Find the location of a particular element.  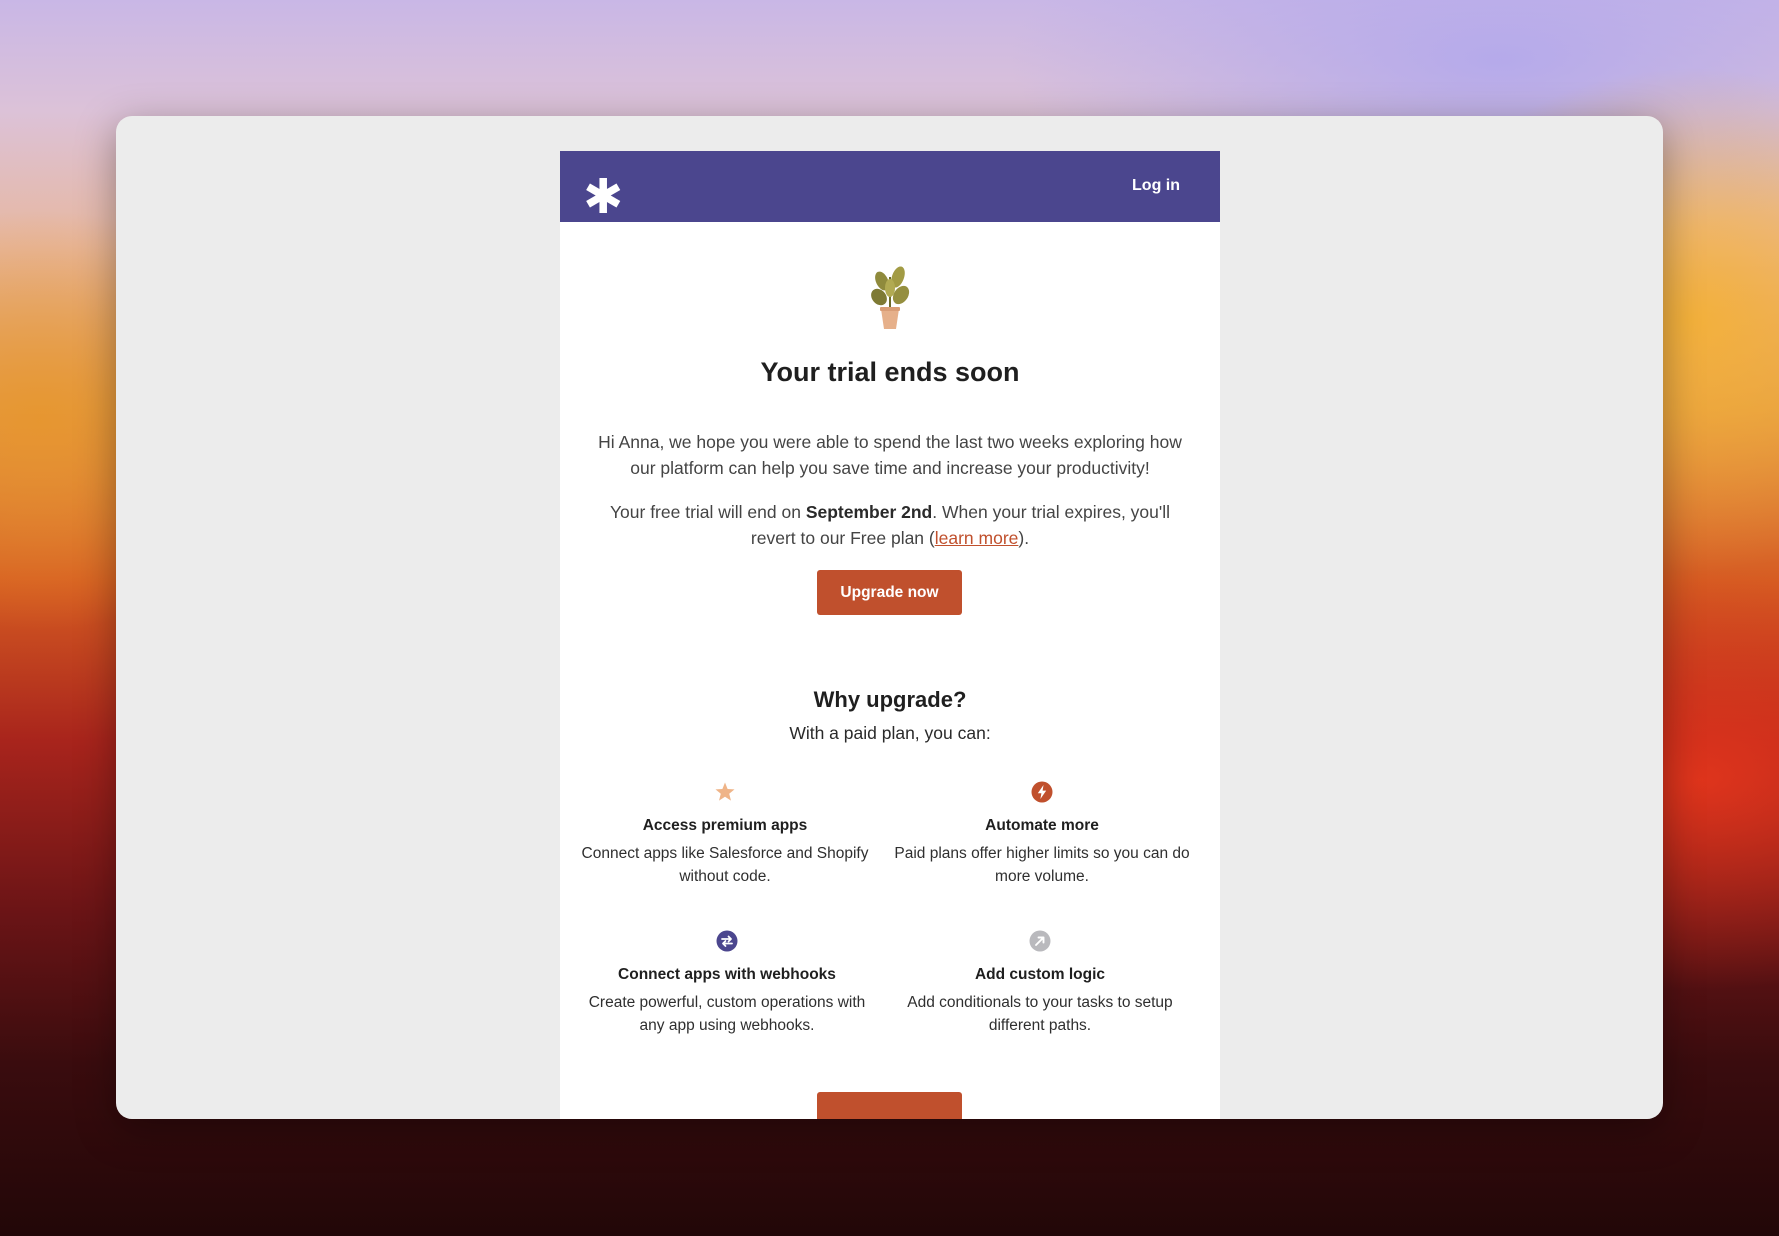

potted-plant-icon is located at coordinates (890, 297).